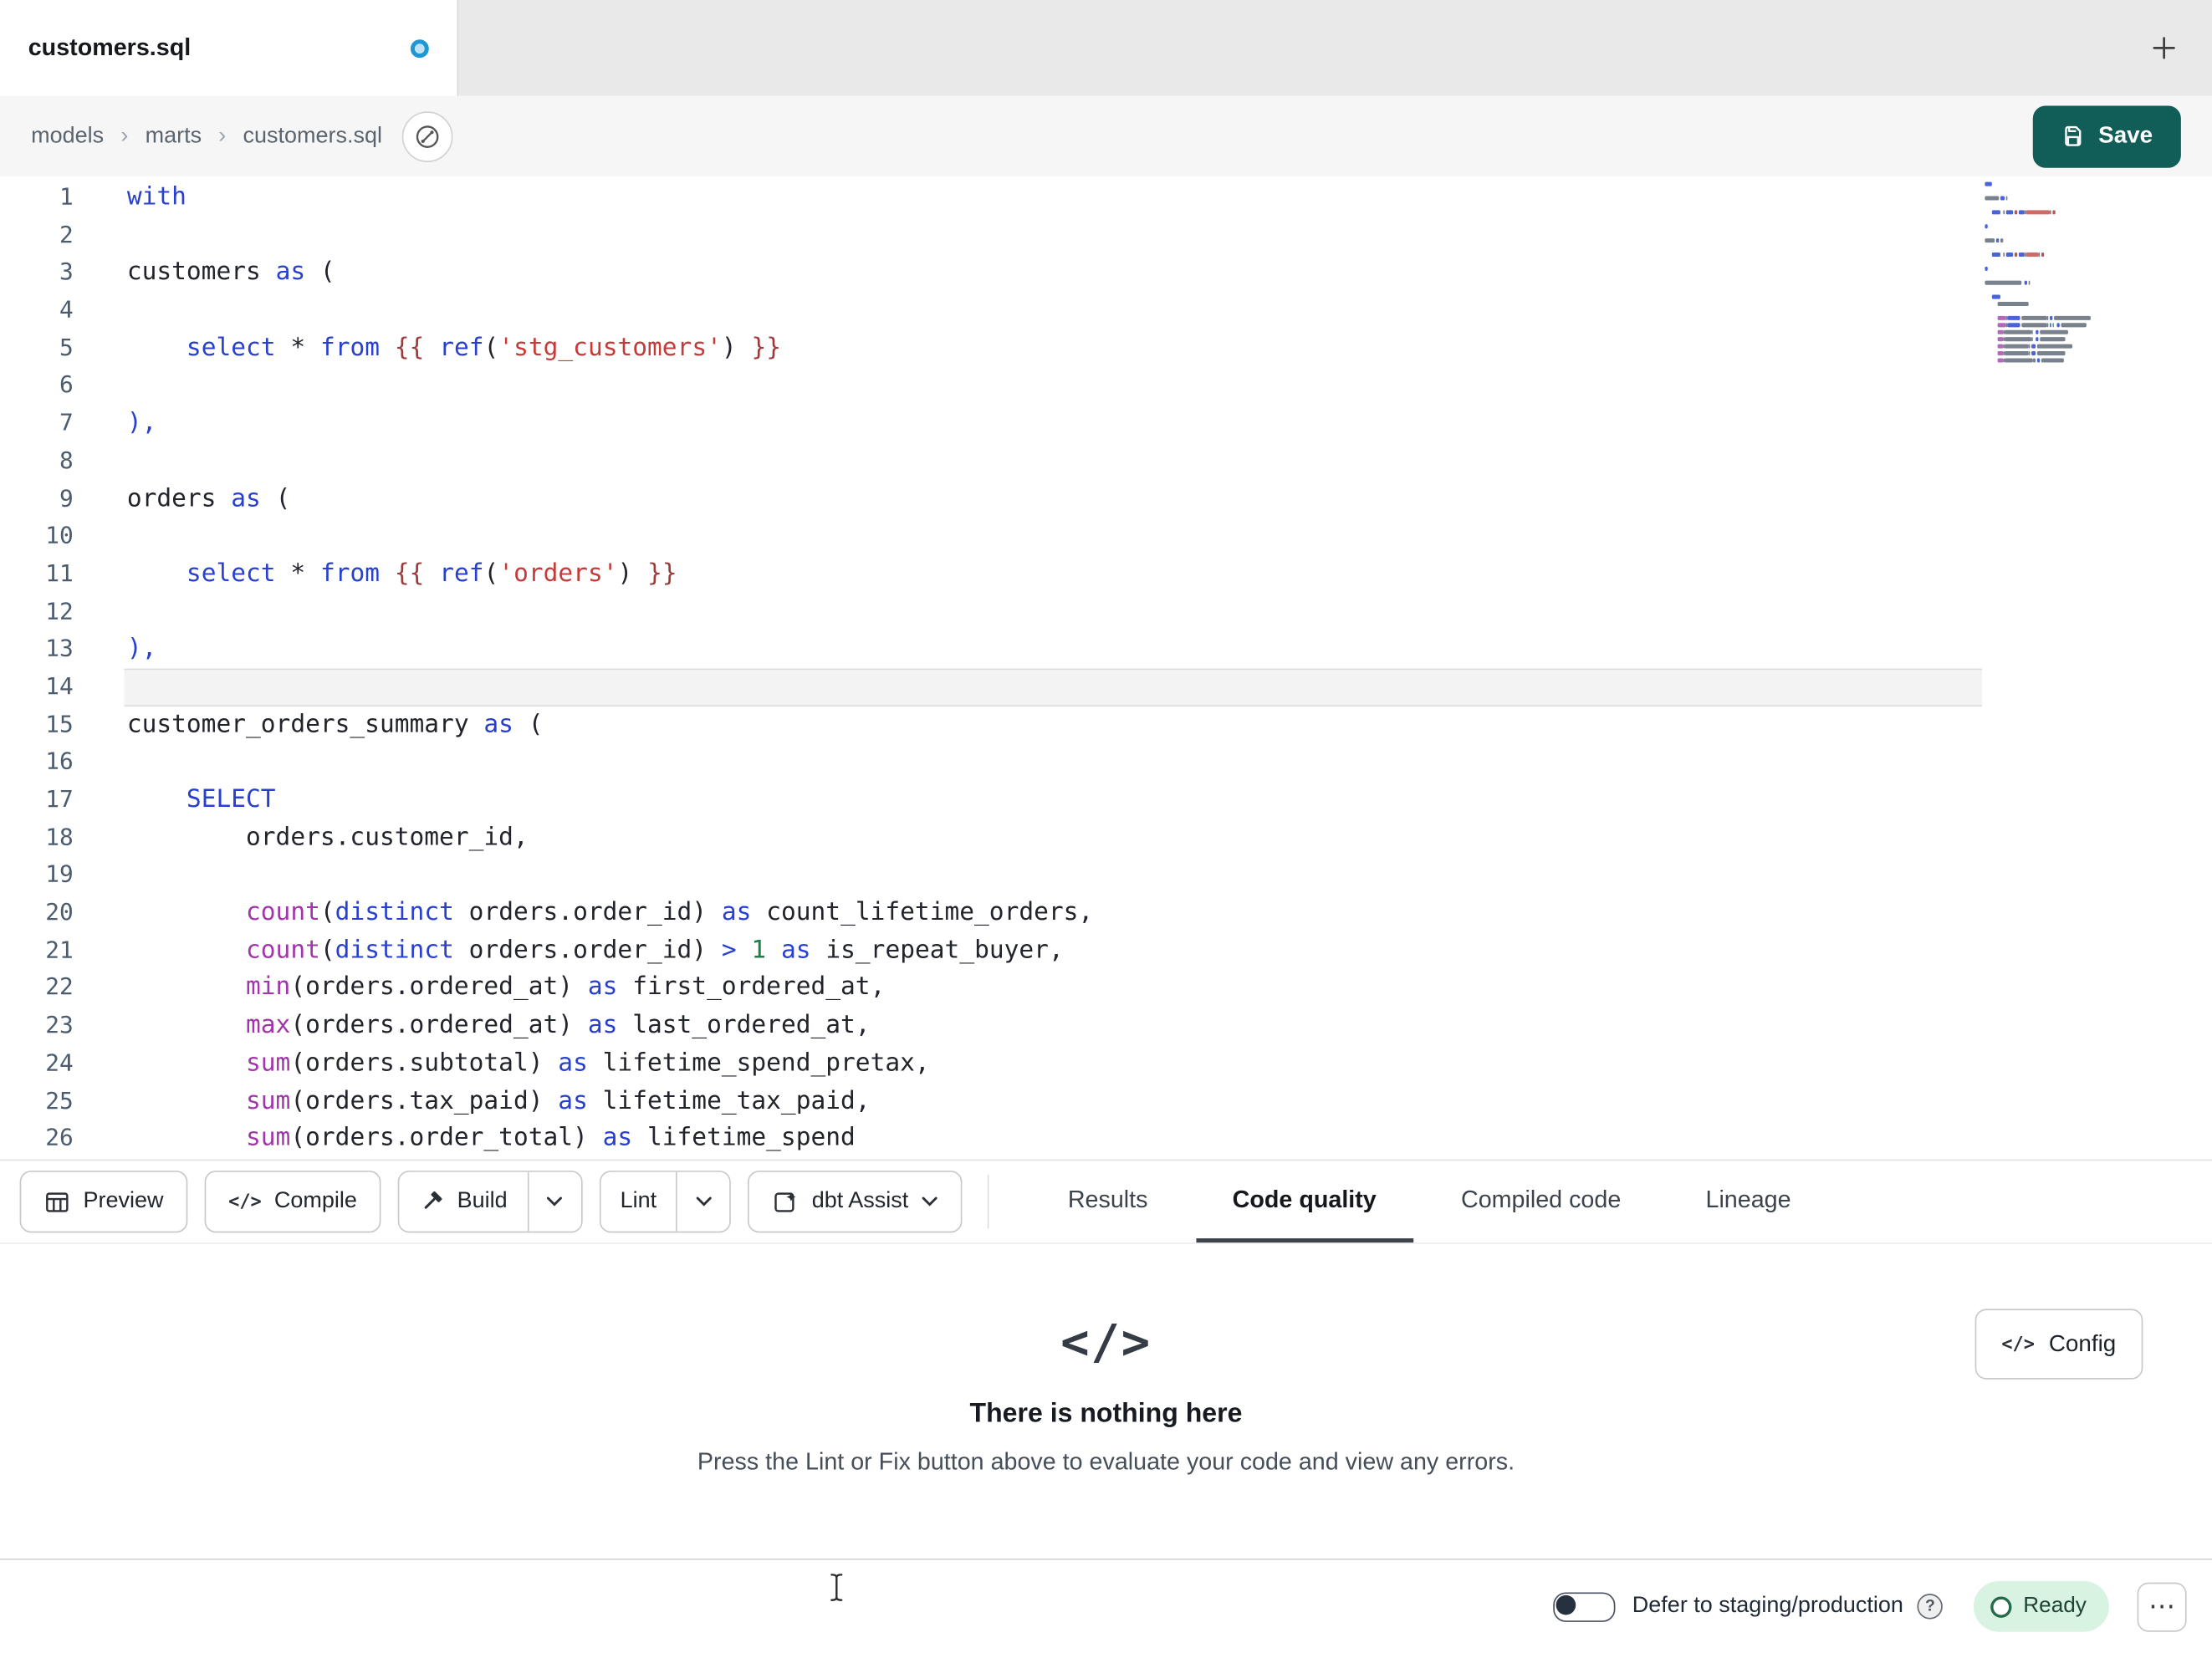  I want to click on code-line: 11 select * from {{ ref('orders') }}, so click(1106, 574).